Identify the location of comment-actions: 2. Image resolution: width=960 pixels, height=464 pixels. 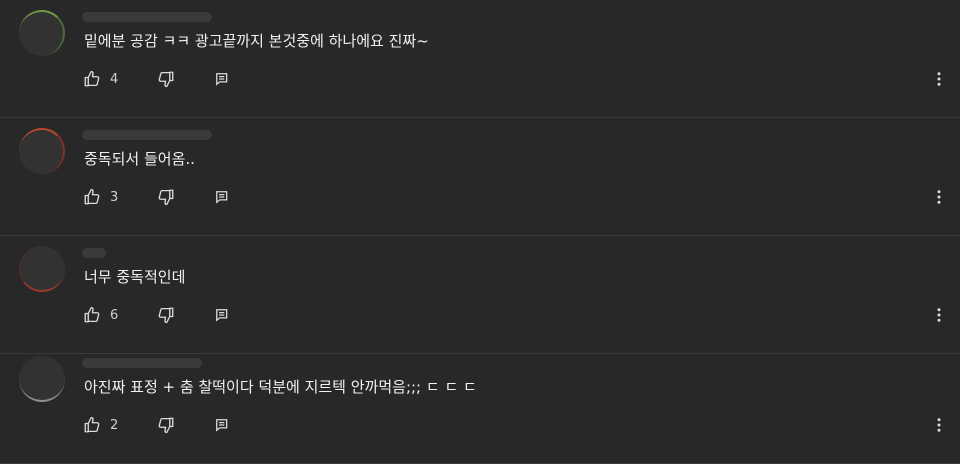
(510, 425).